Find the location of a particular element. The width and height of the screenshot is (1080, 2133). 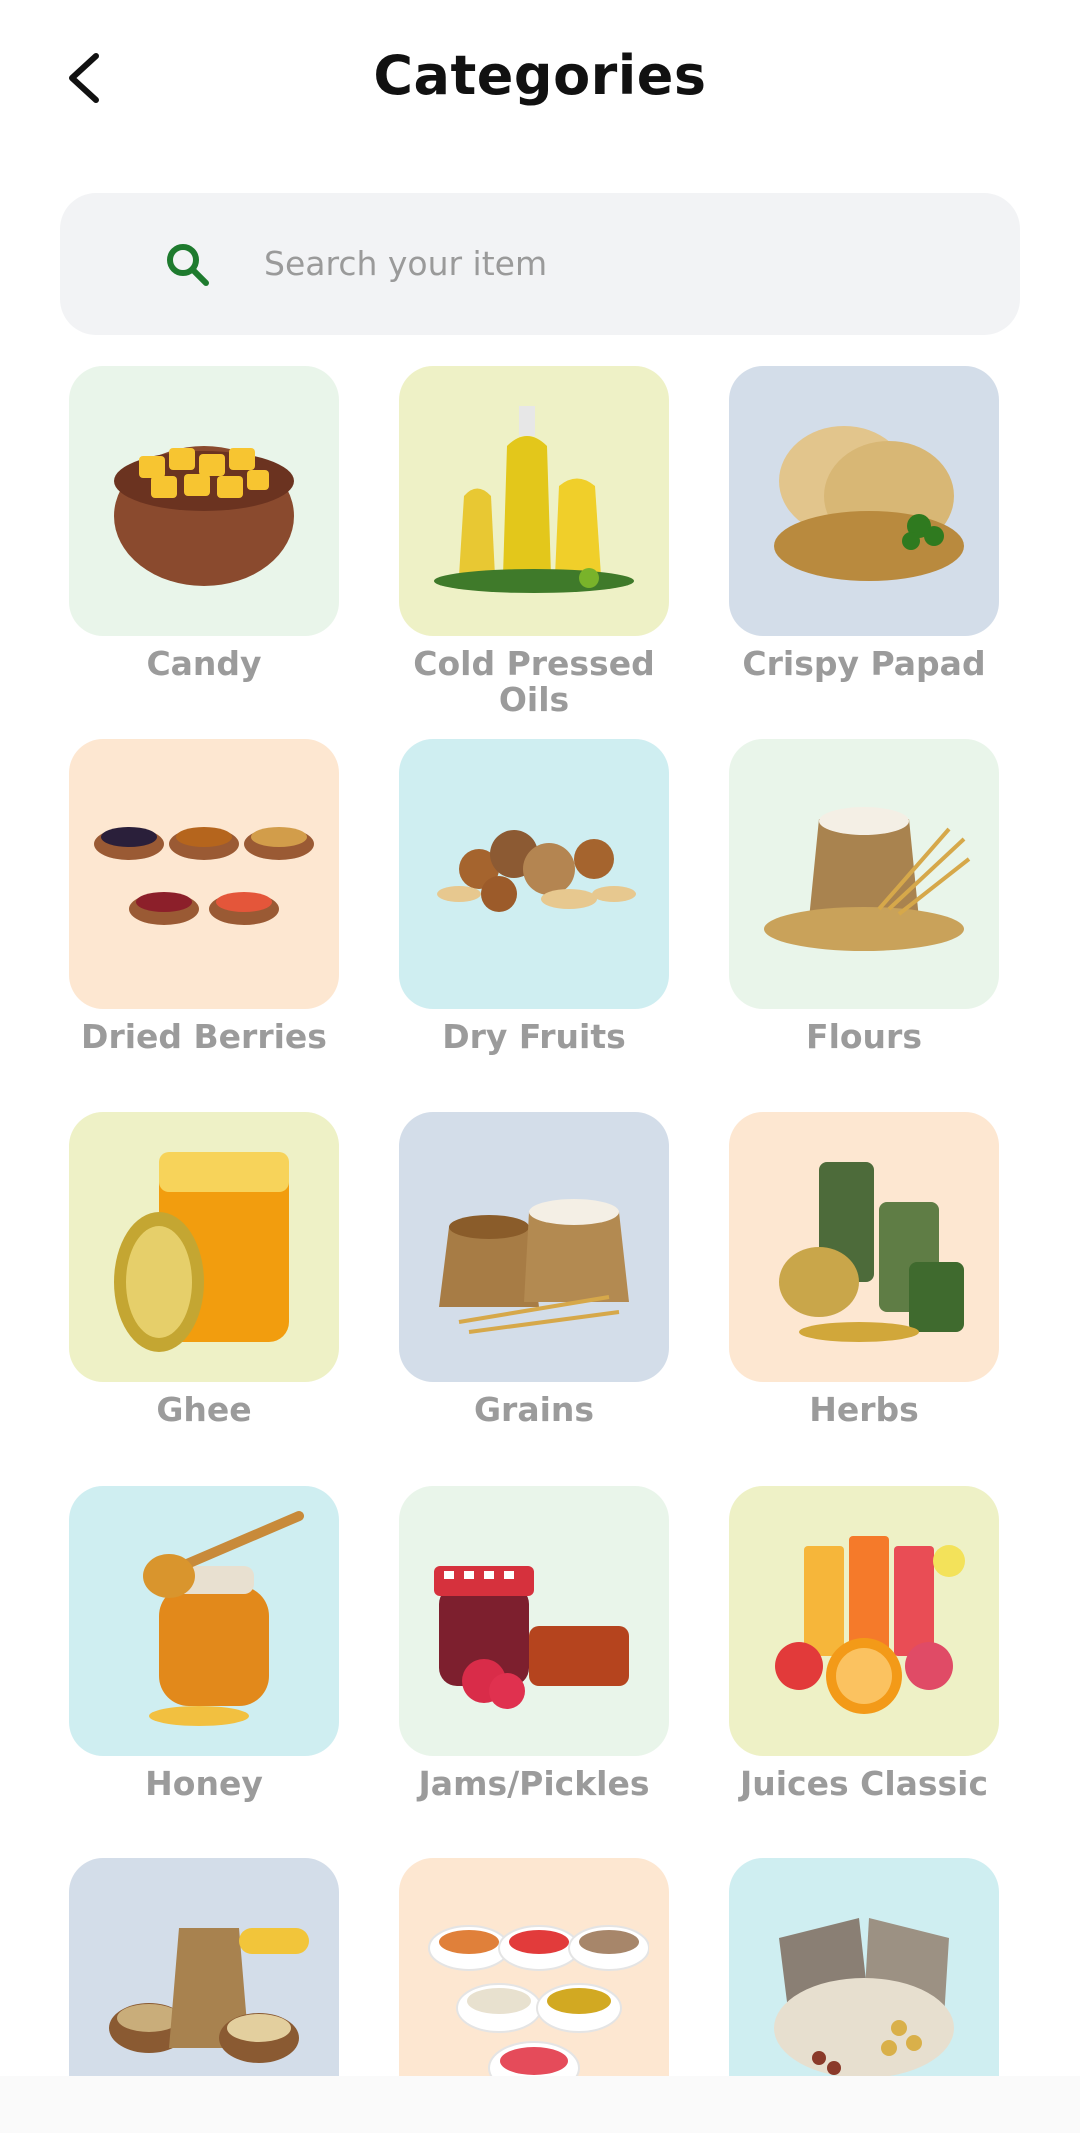

category-tile: Flours is located at coordinates (864, 897).